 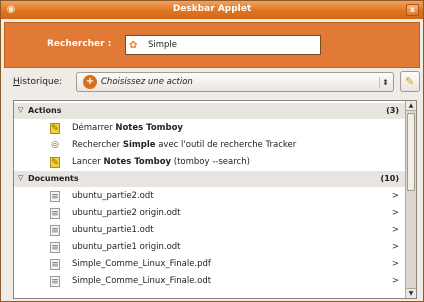 What do you see at coordinates (411, 106) in the screenshot?
I see `scroll-up-icon: ▲` at bounding box center [411, 106].